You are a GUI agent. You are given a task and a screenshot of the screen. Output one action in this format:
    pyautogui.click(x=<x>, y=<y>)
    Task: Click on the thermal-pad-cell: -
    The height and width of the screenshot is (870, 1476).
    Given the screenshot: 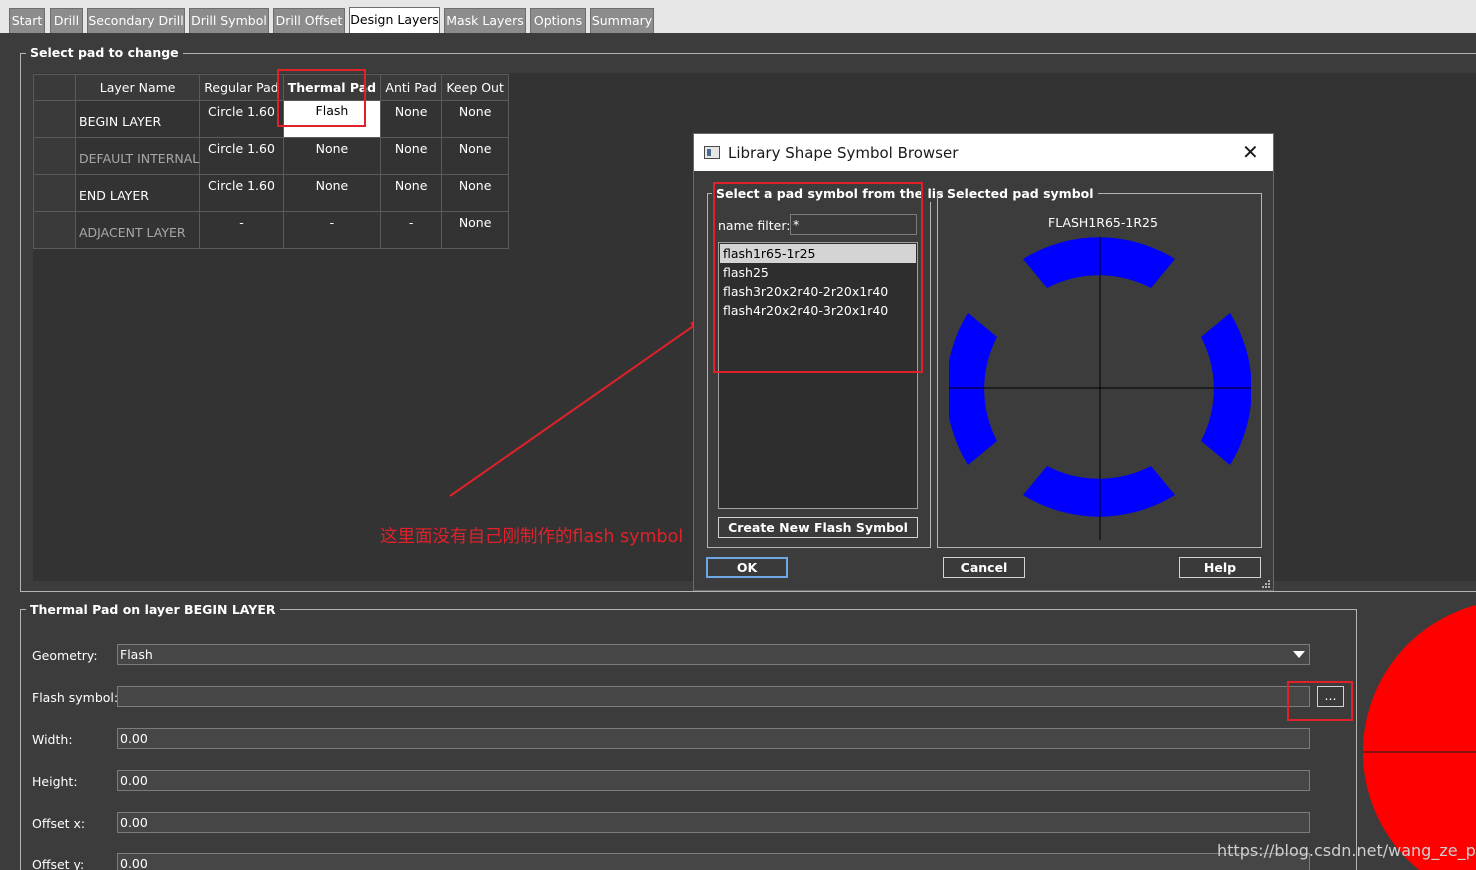 What is the action you would take?
    pyautogui.click(x=332, y=230)
    